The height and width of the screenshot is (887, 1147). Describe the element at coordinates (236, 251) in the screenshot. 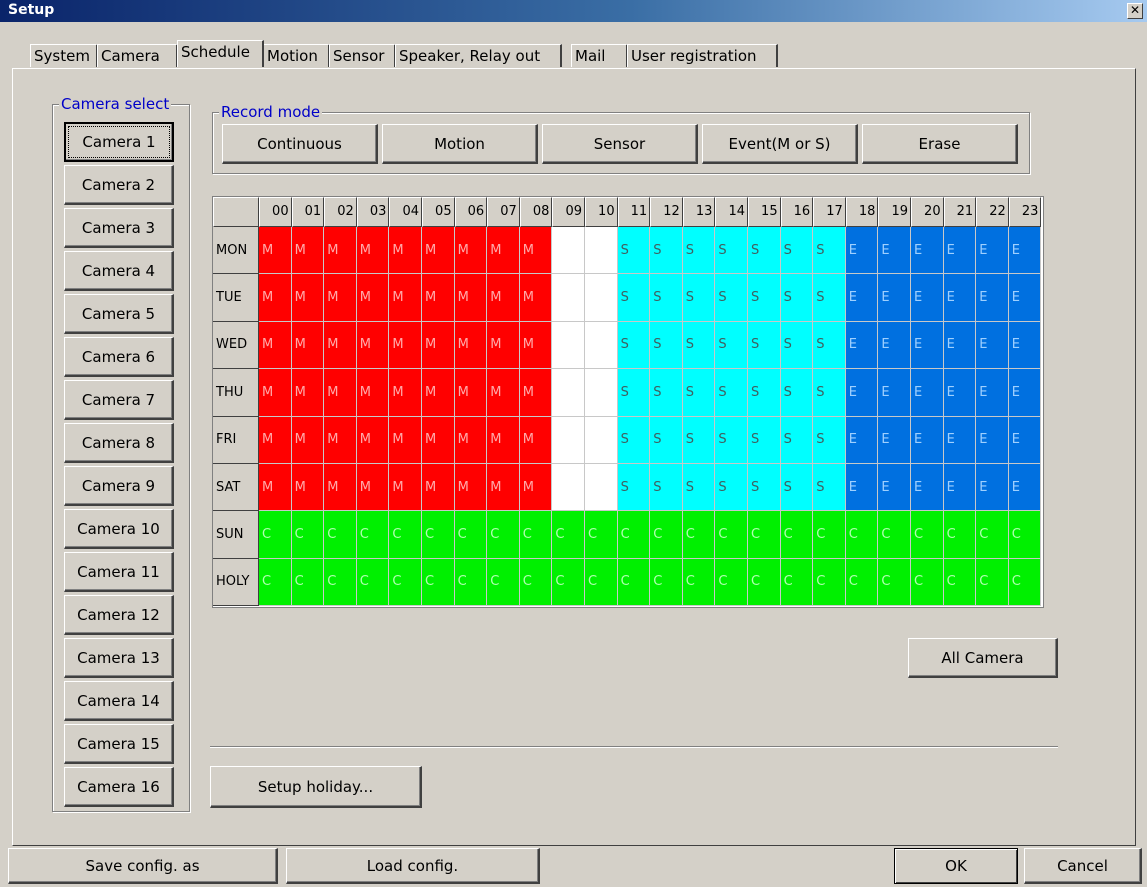

I see `day-header-mon: MON` at that location.